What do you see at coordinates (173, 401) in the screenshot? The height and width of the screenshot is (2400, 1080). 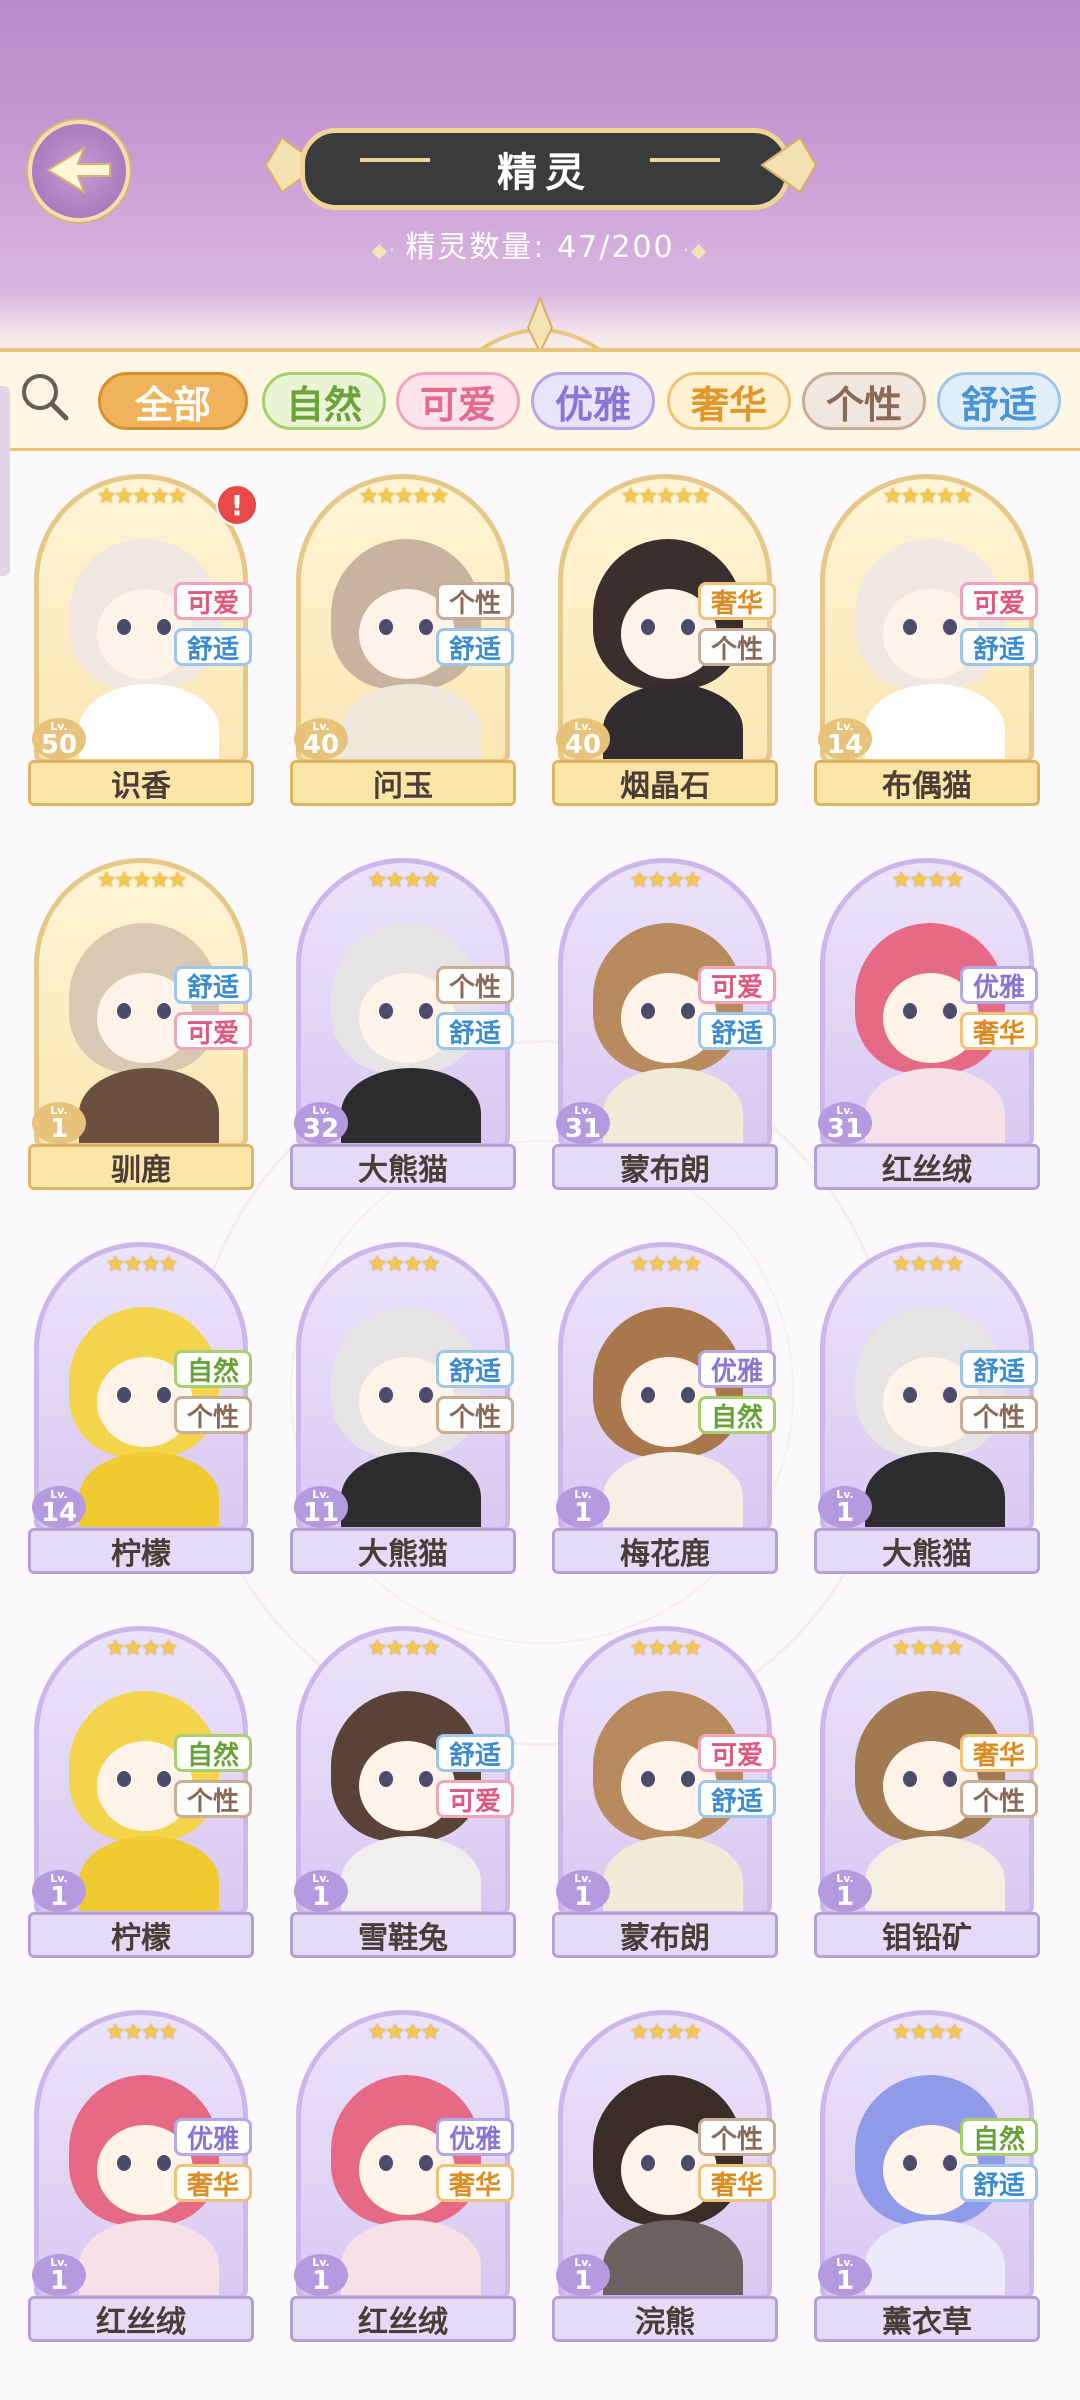 I see `filter-tab-0: 全部` at bounding box center [173, 401].